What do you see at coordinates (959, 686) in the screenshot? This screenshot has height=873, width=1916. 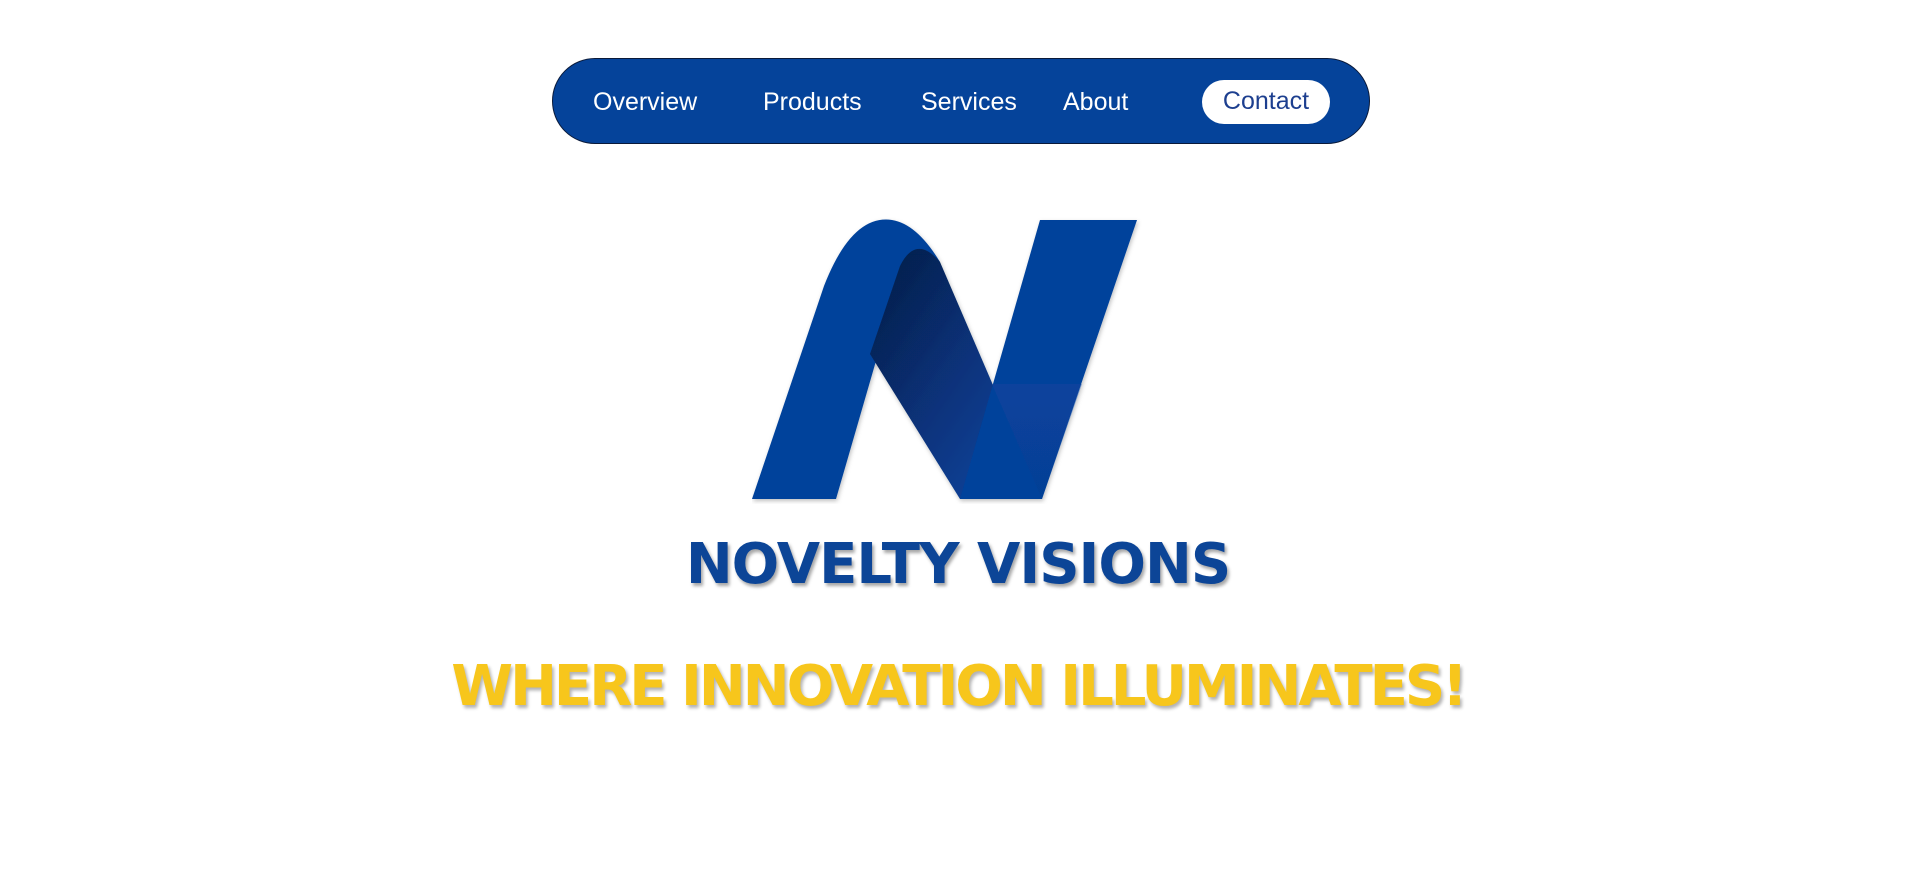 I see `tagline-heading: WHERE INNOVATION ILLUMINATES!` at bounding box center [959, 686].